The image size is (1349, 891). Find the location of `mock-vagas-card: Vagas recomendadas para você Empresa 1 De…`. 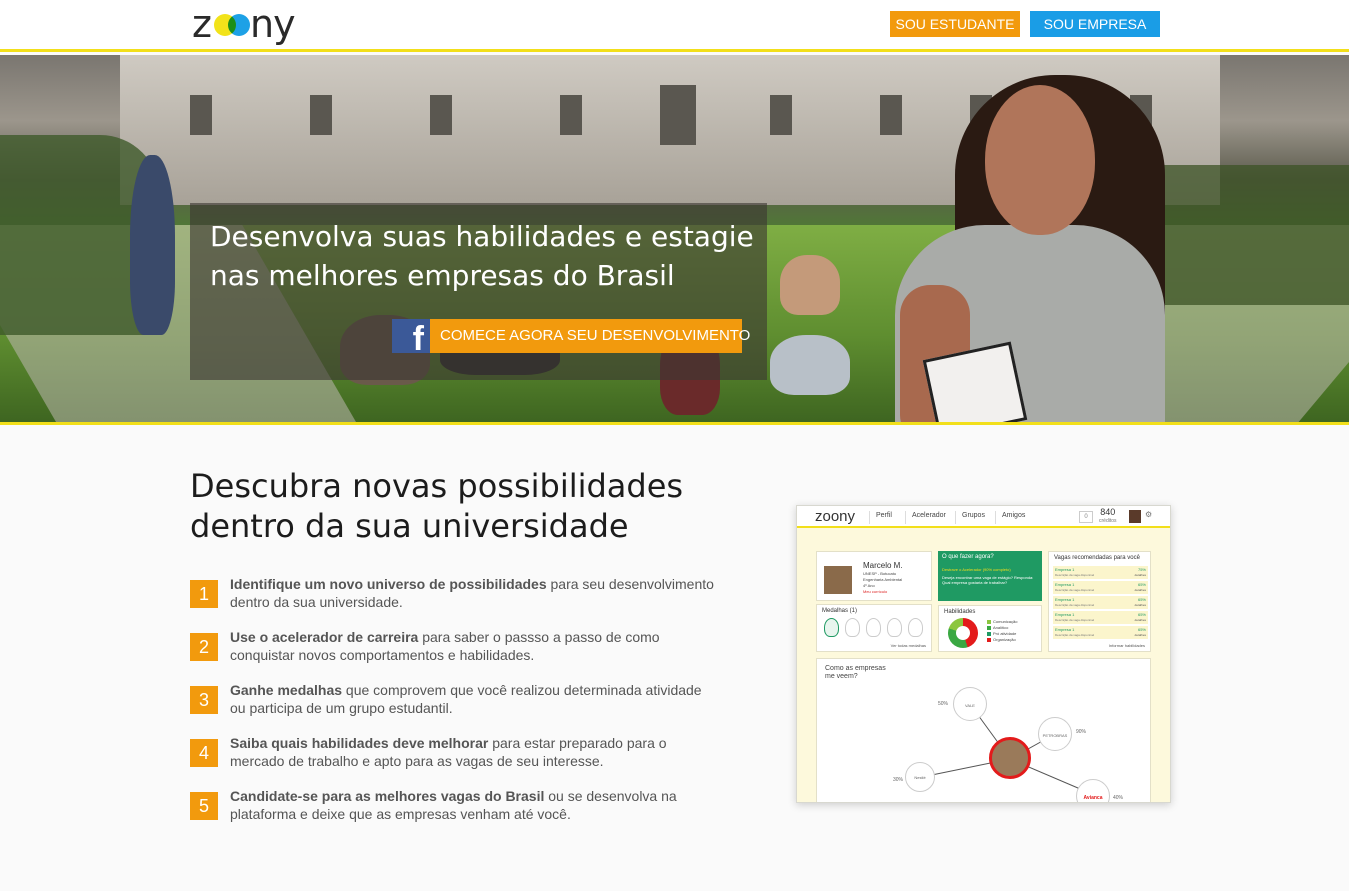

mock-vagas-card: Vagas recomendadas para você Empresa 1 De… is located at coordinates (1099, 601).